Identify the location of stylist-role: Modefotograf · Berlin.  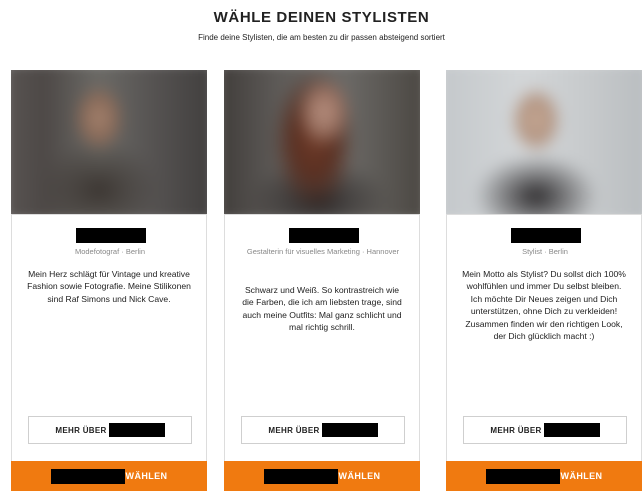
(110, 251).